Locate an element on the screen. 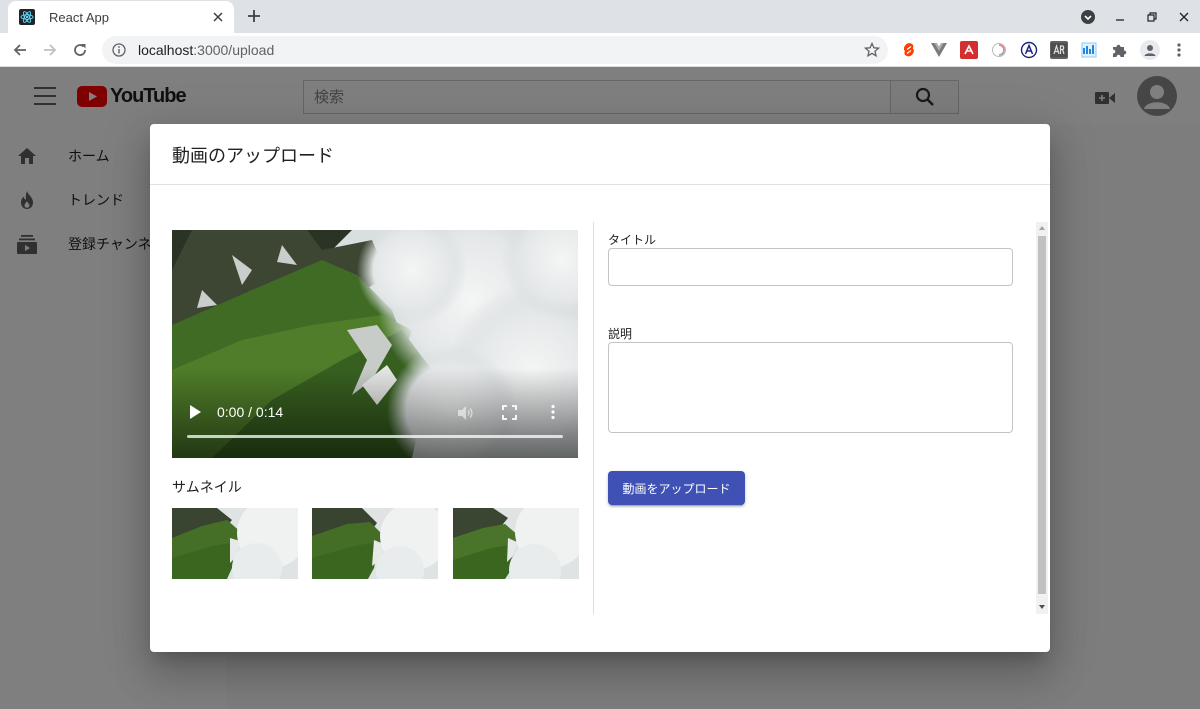  browser-tab: React App is located at coordinates (121, 17).